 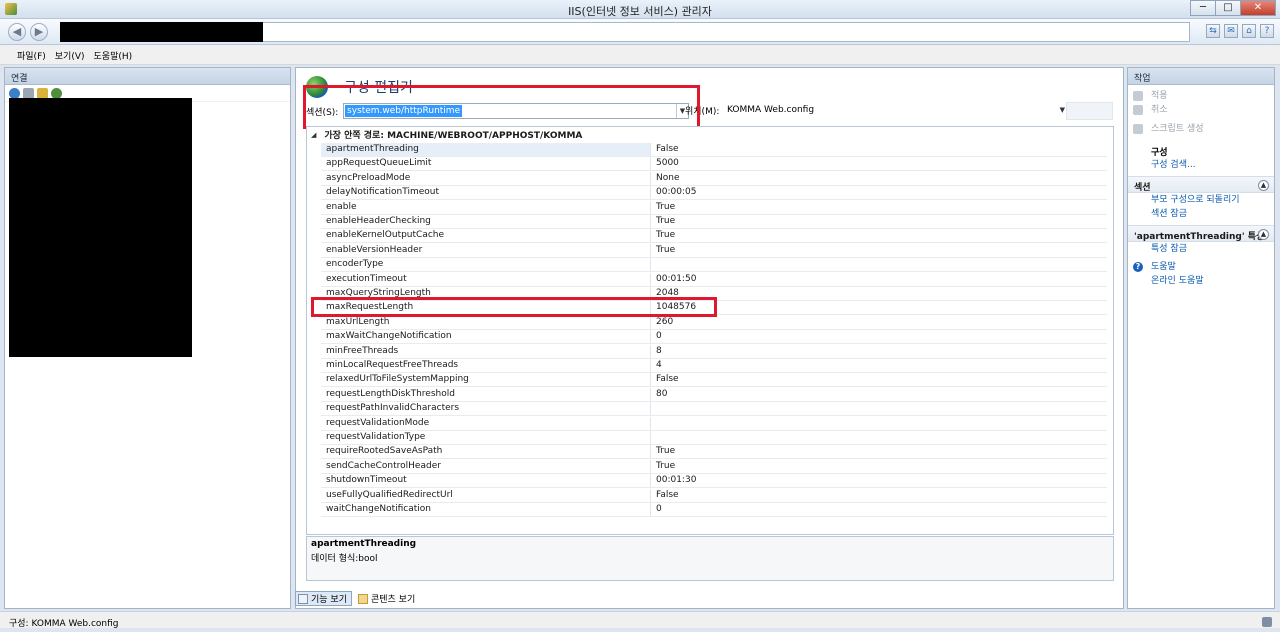 I want to click on table-row: requestValidationMode, so click(x=714, y=424).